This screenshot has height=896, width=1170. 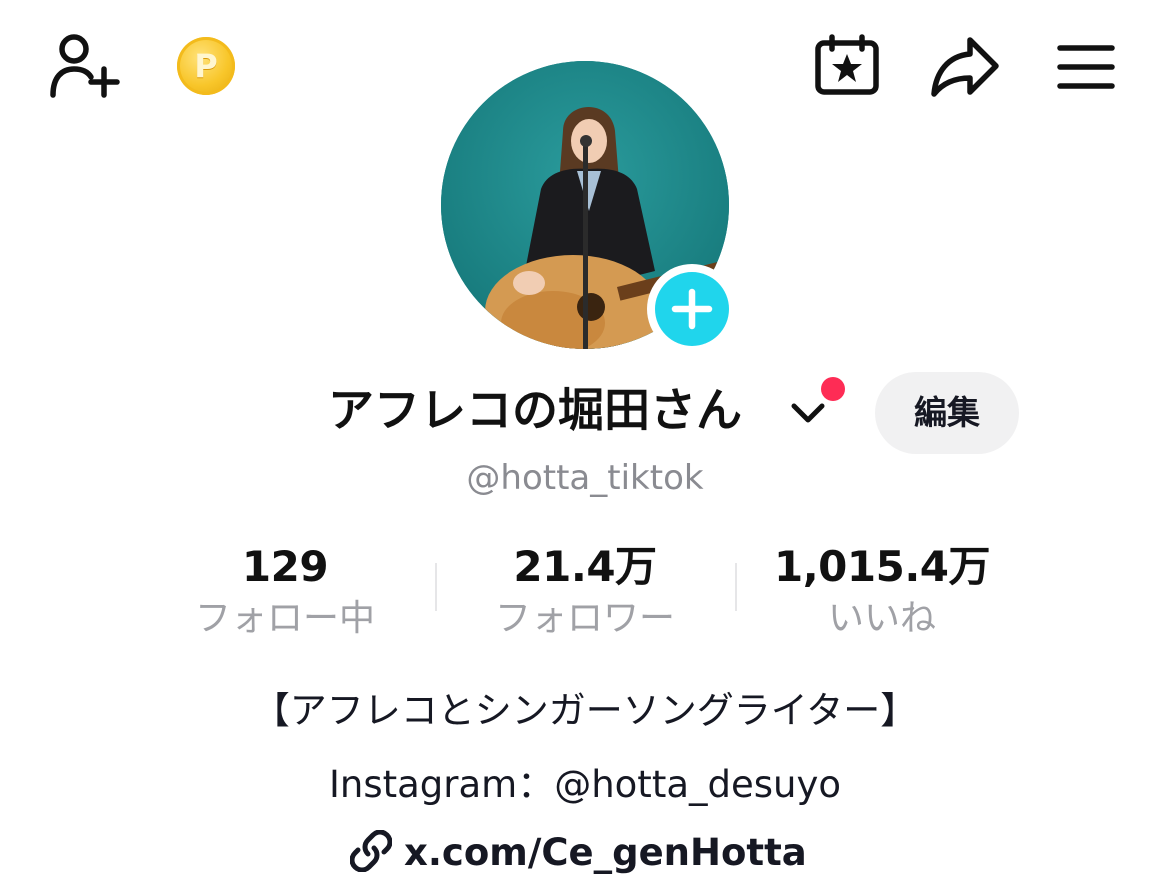 I want to click on bio-line: 【アフレコとシンガーソングライター】, so click(x=585, y=710).